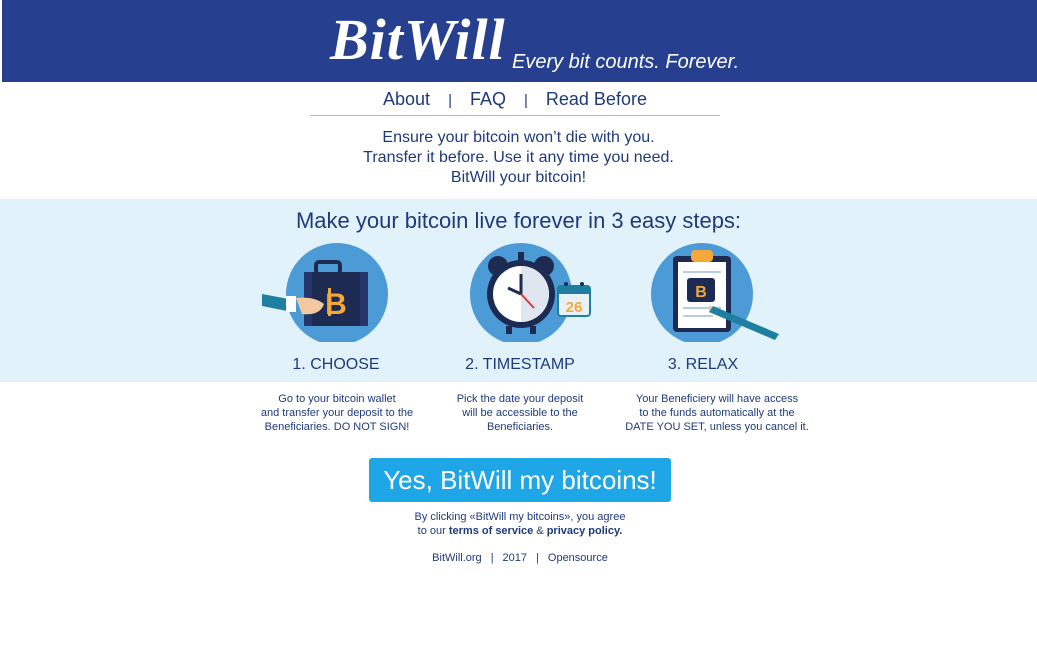 The width and height of the screenshot is (1037, 648). Describe the element at coordinates (336, 364) in the screenshot. I see `step-label-choose: 1. CHOOSE` at that location.